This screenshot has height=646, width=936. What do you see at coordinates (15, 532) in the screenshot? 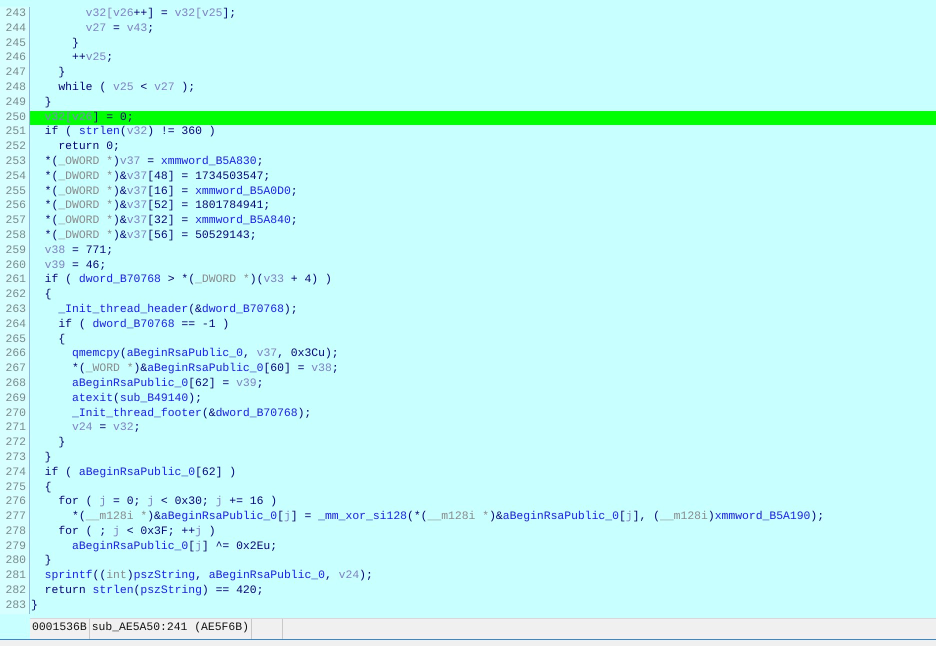
I see `line-number: 278` at bounding box center [15, 532].